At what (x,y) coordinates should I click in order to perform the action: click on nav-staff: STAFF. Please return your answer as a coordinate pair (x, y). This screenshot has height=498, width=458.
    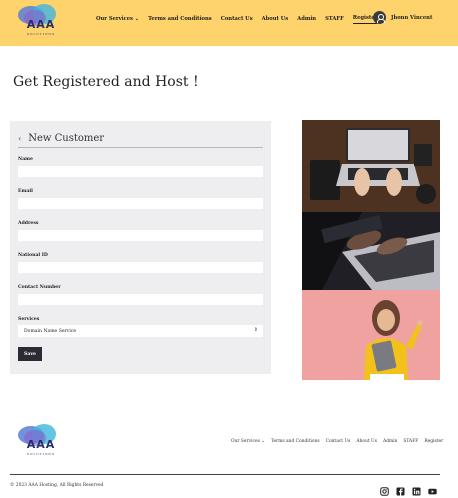
    Looking at the image, I should click on (334, 19).